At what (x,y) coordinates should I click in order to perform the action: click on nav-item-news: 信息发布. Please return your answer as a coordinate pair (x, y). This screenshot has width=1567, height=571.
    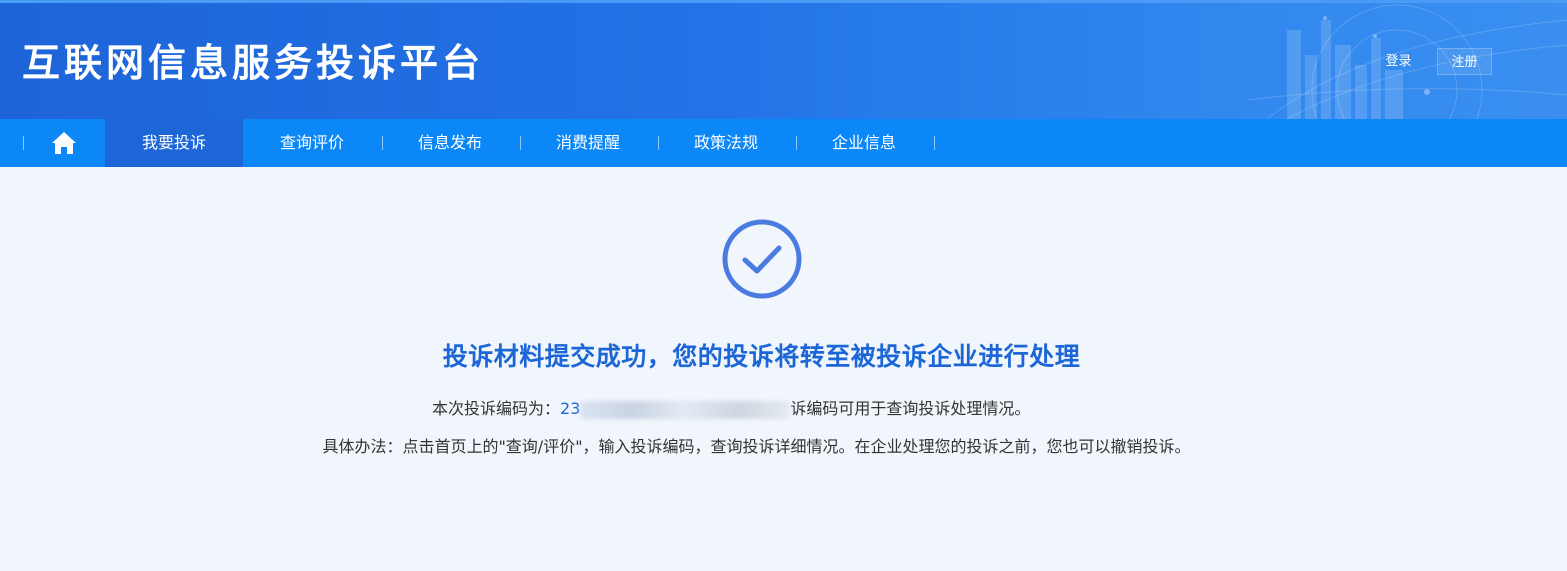
    Looking at the image, I should click on (450, 143).